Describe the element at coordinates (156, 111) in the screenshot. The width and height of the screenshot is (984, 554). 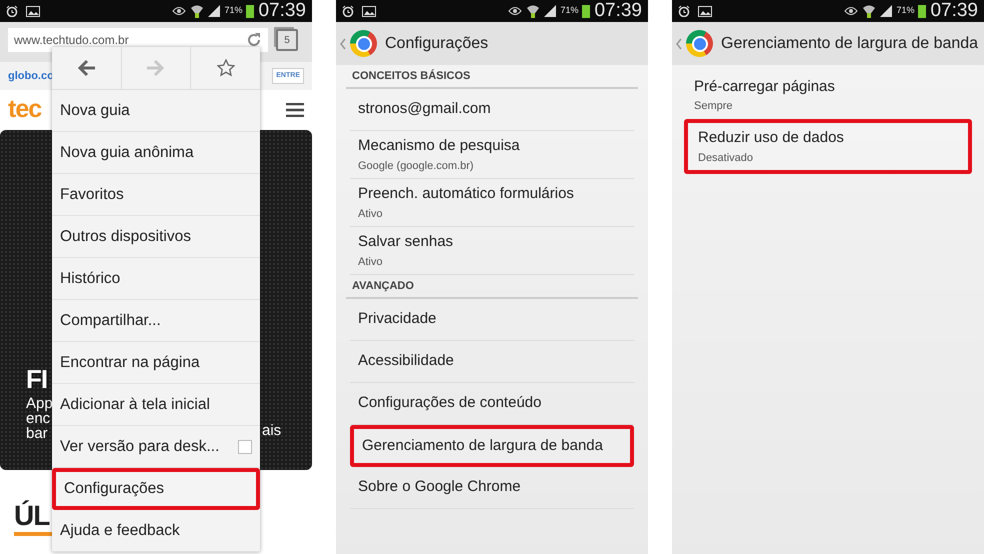
I see `menu-item: Nova guia` at that location.